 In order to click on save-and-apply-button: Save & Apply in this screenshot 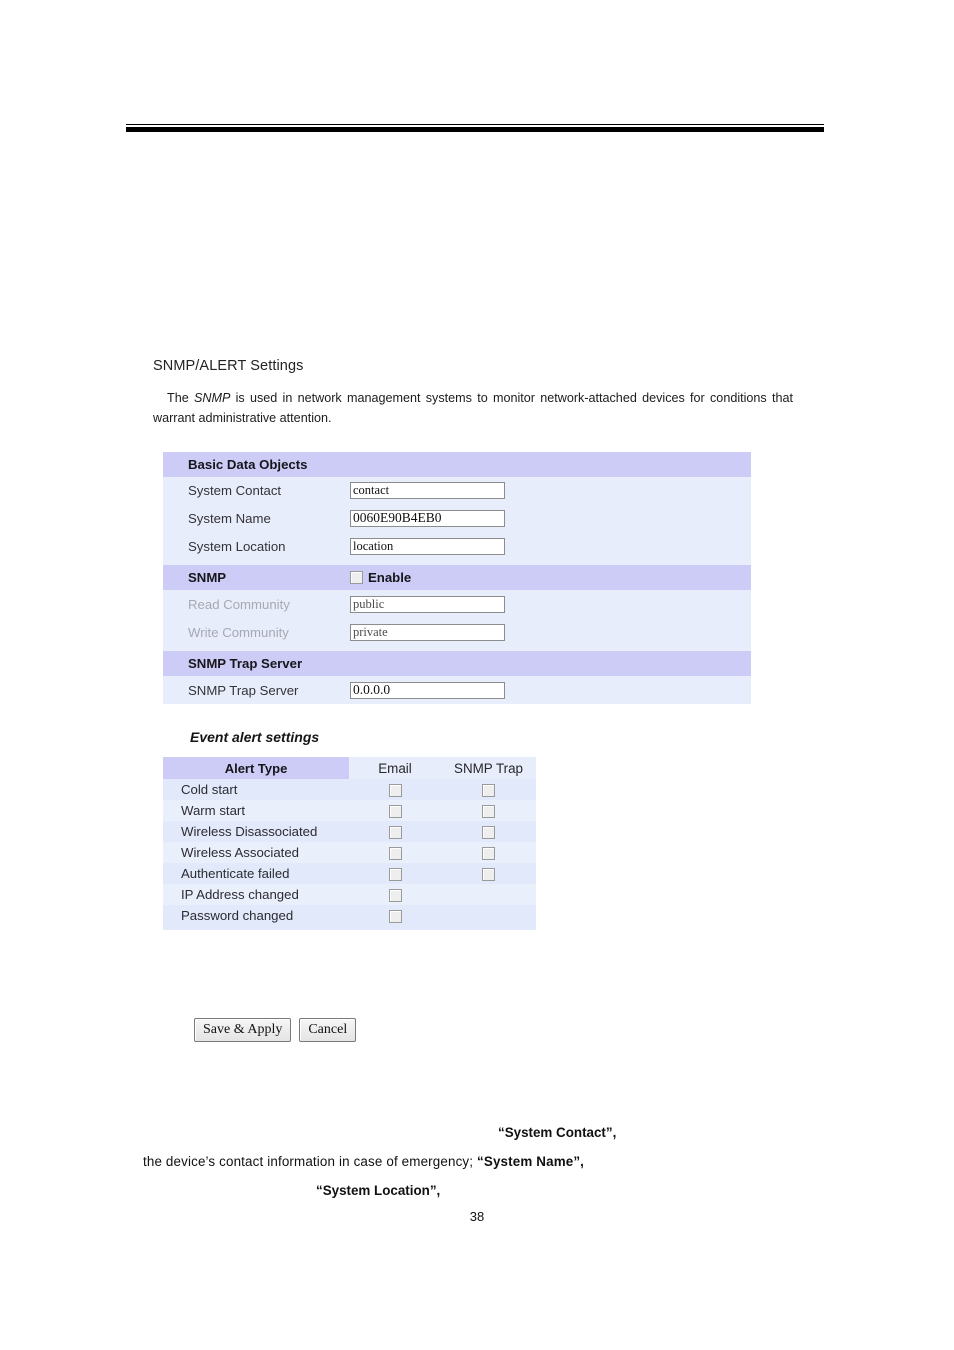, I will do `click(243, 1030)`.